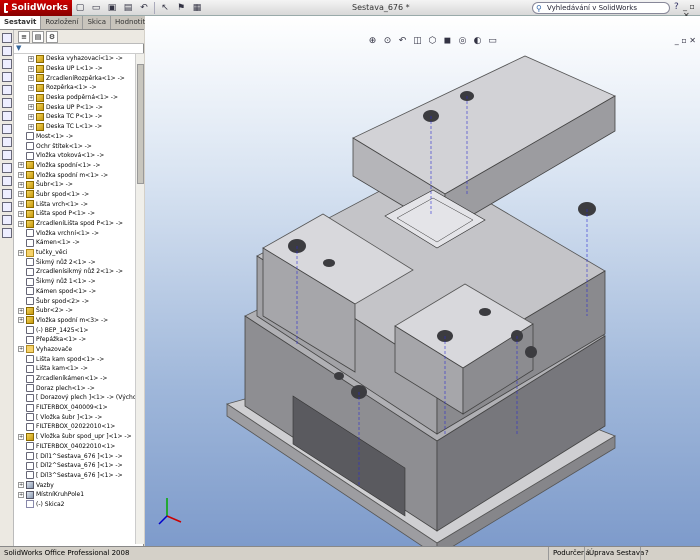 The height and width of the screenshot is (560, 700). I want to click on tree-item: Zrcadlenísikmý nůž 2<1> ->, so click(74, 272).